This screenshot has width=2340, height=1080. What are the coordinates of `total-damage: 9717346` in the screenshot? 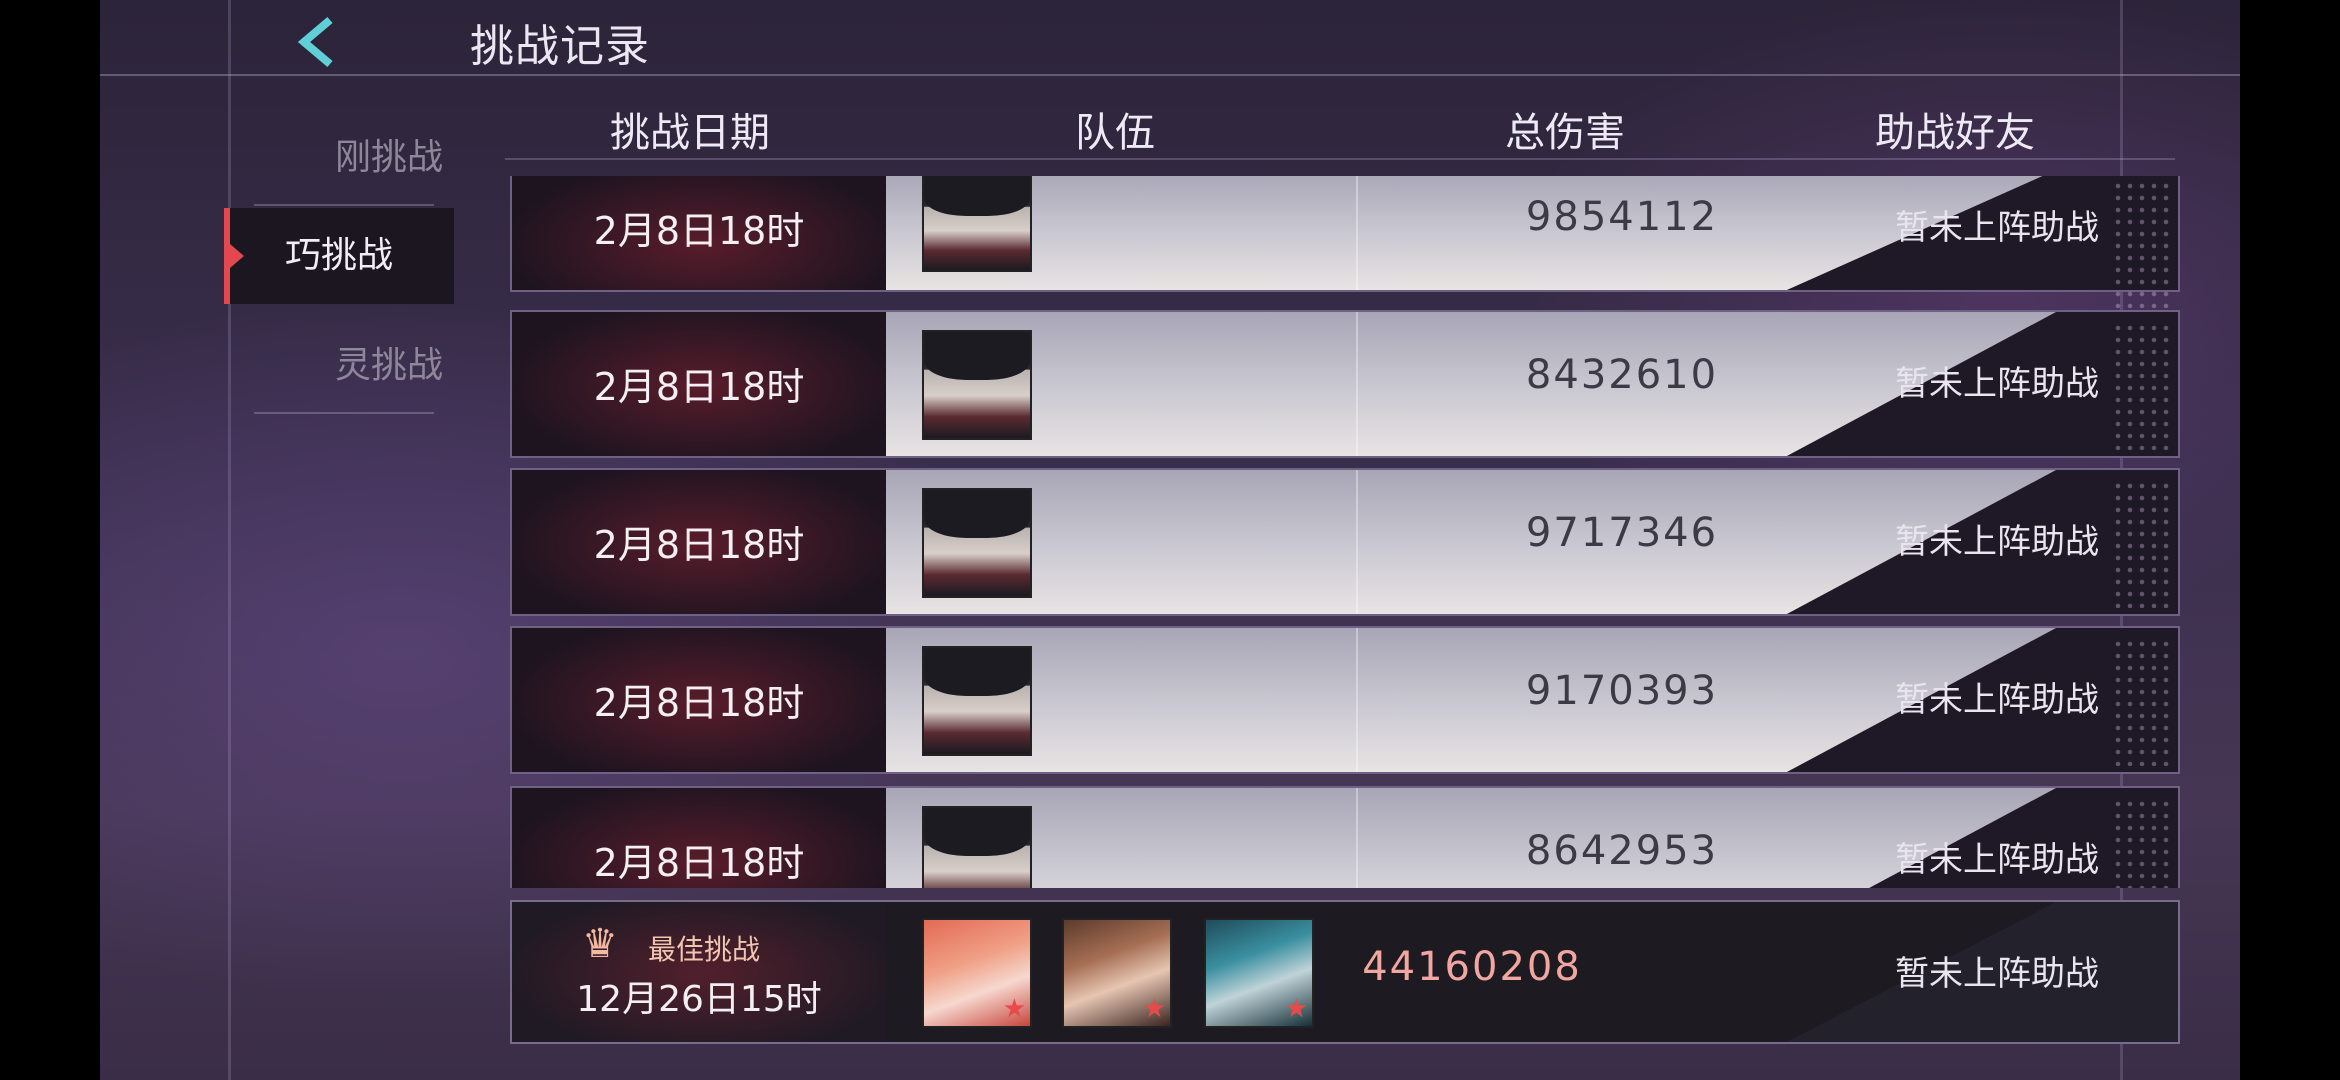 It's located at (1622, 533).